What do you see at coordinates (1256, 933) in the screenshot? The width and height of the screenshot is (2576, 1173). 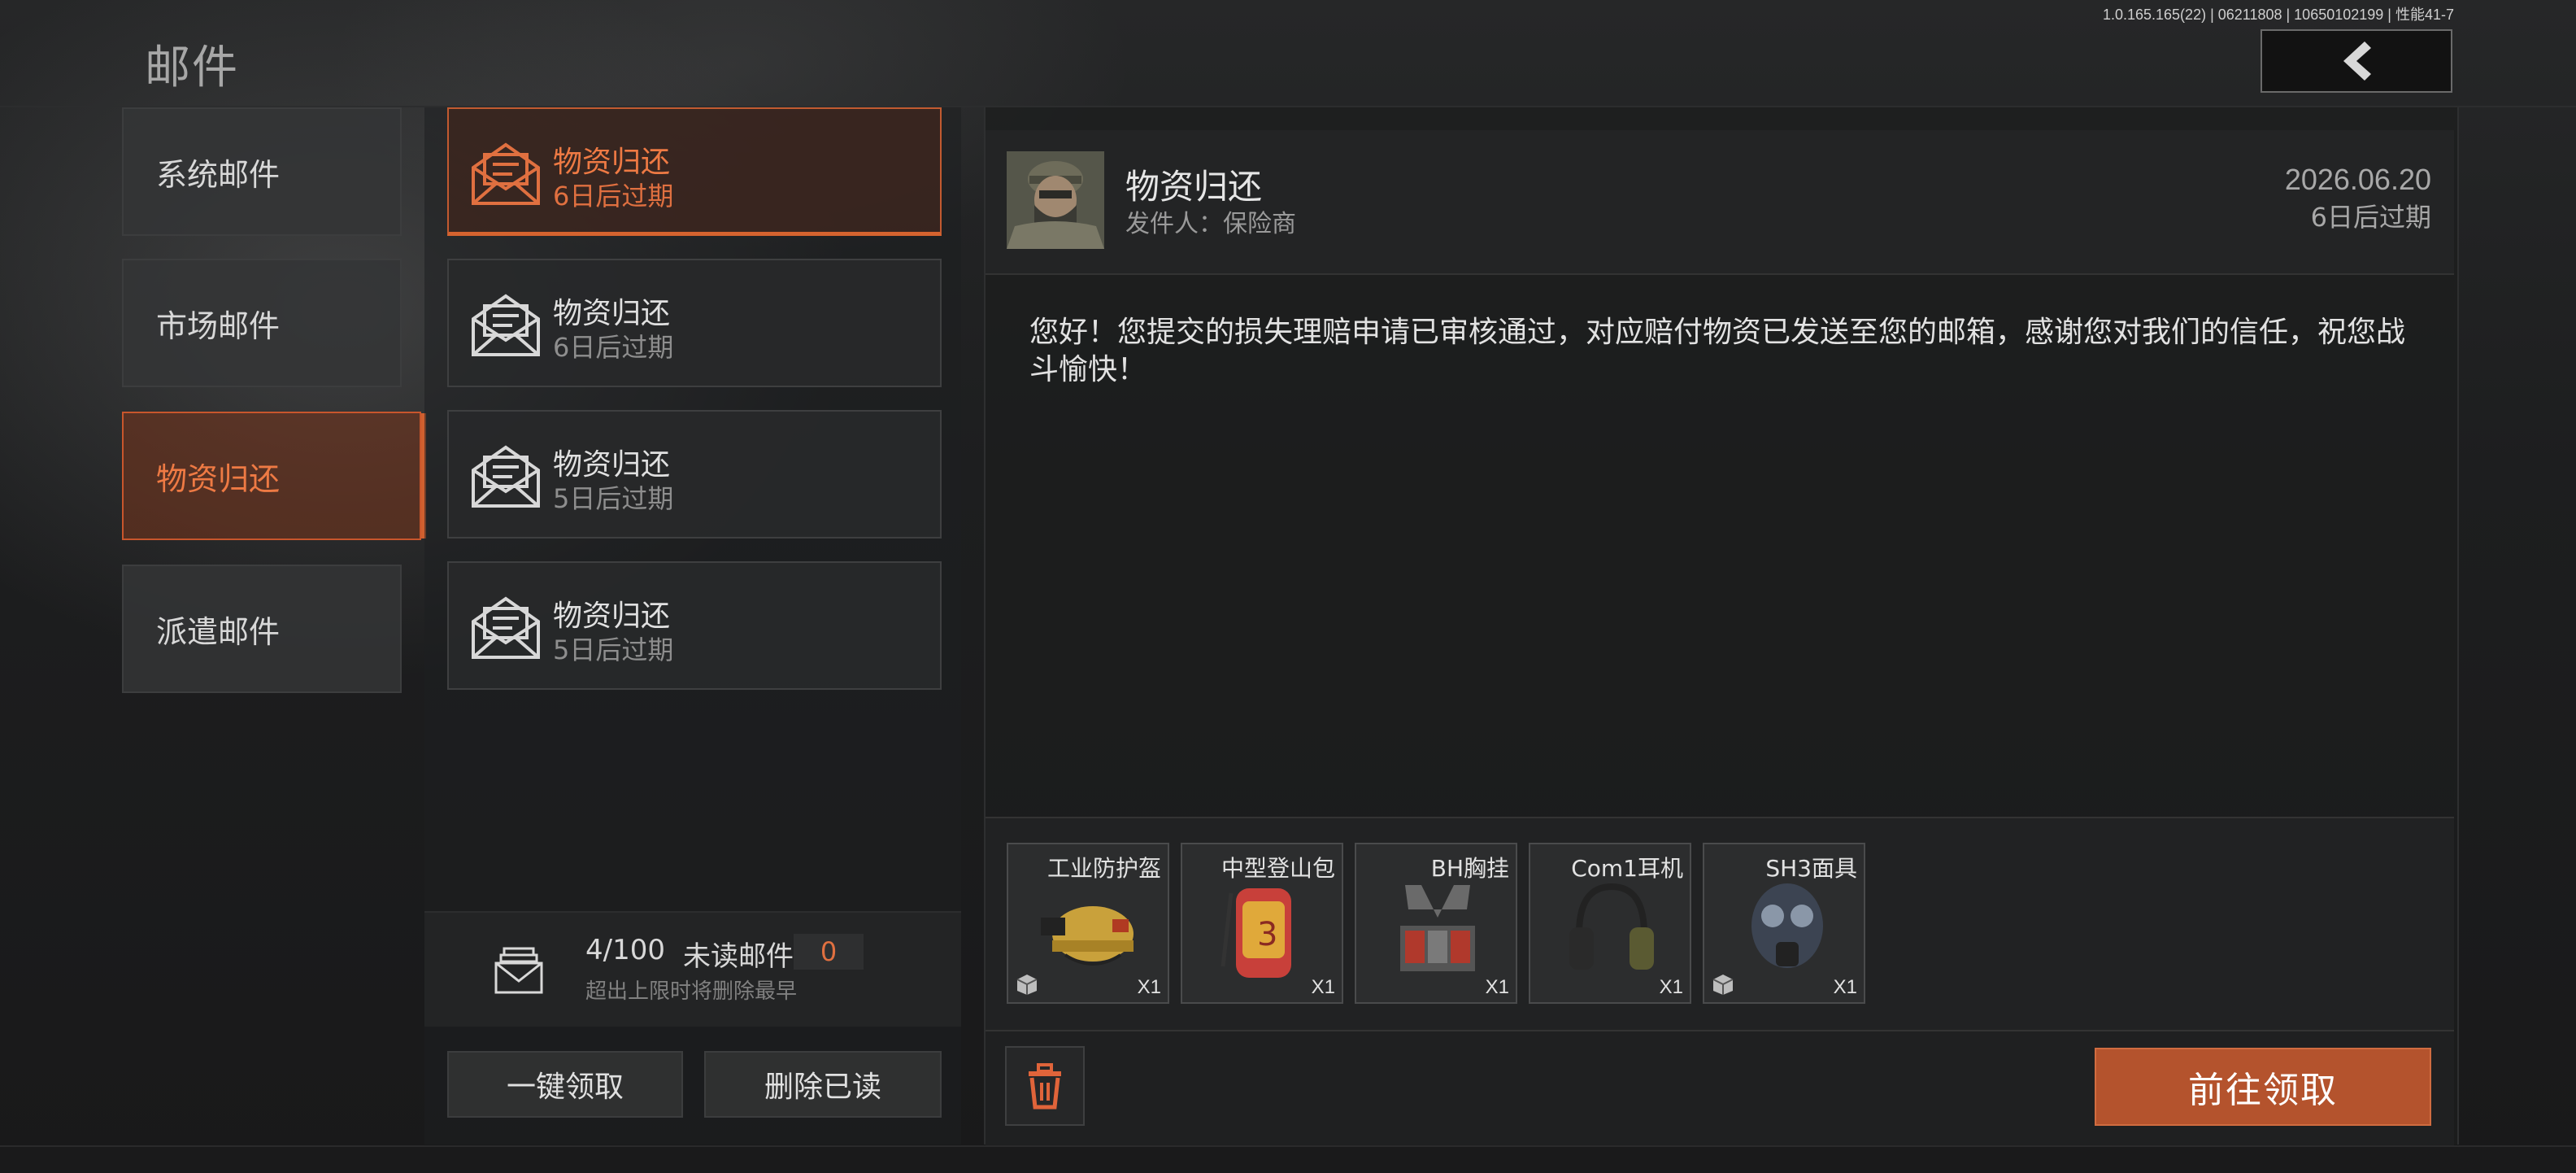 I see `backpack-icon: 3` at bounding box center [1256, 933].